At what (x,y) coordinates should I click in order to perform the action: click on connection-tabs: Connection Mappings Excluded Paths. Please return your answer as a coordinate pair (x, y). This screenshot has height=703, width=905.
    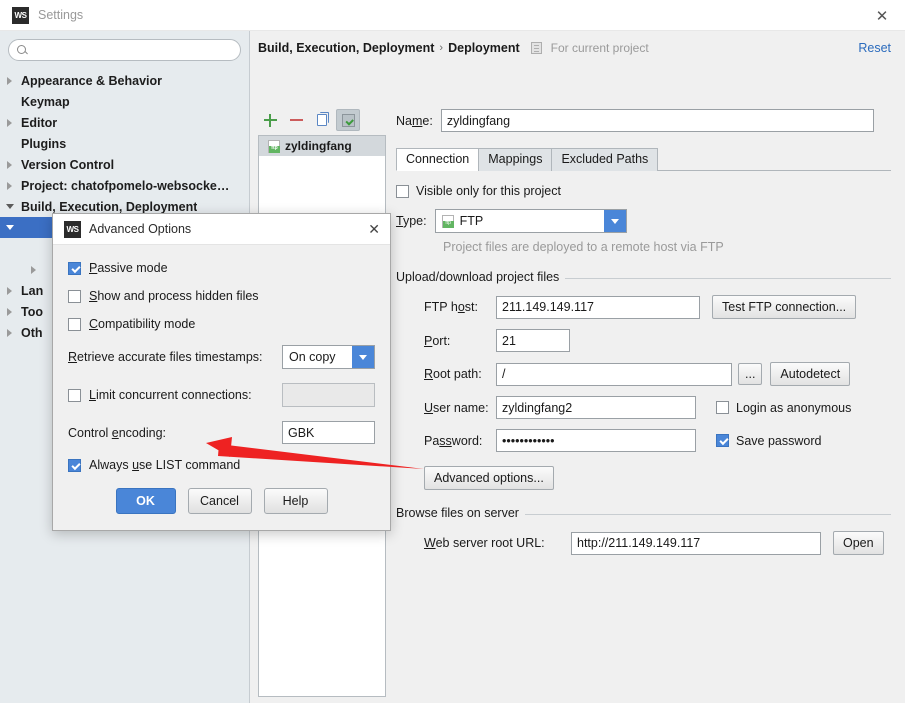
    Looking at the image, I should click on (643, 159).